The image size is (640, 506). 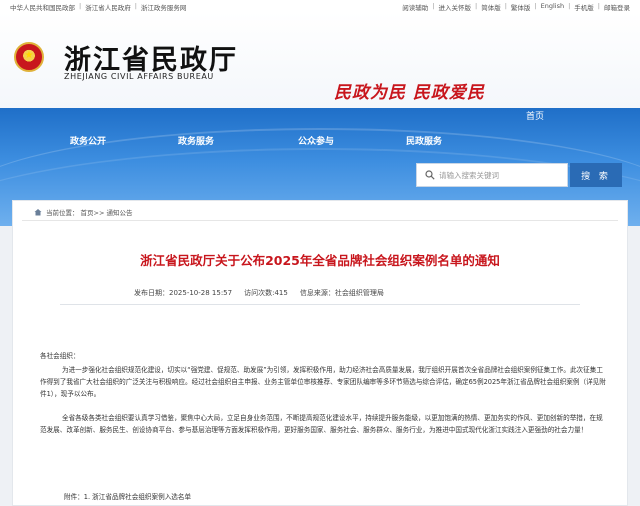 What do you see at coordinates (266, 293) in the screenshot?
I see `view-count: 访问次数:415` at bounding box center [266, 293].